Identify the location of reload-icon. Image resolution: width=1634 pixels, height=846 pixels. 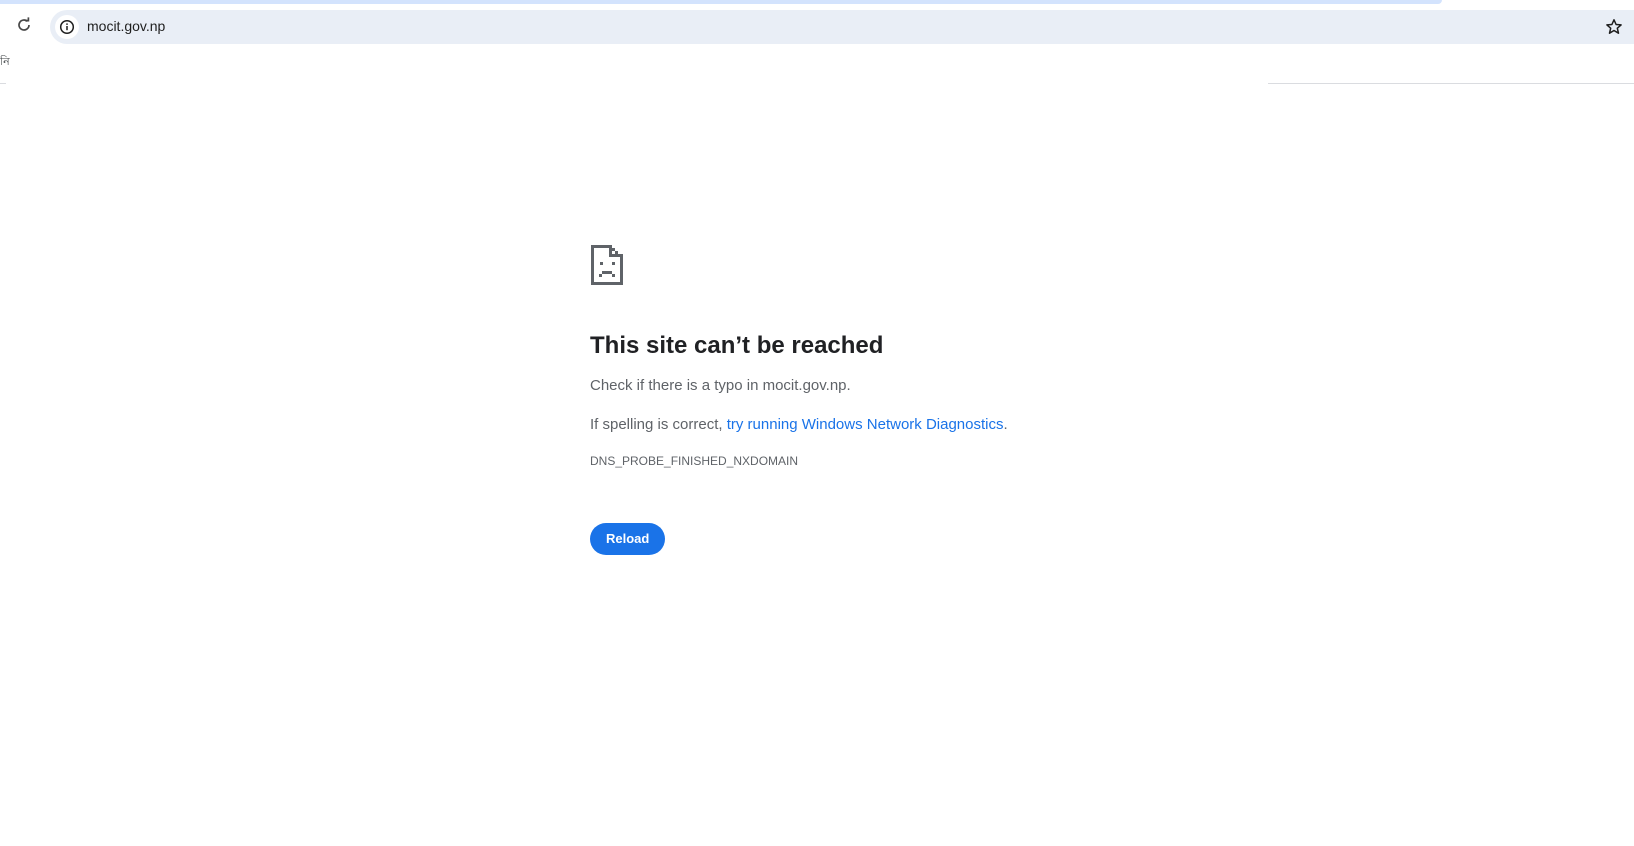
(24, 24).